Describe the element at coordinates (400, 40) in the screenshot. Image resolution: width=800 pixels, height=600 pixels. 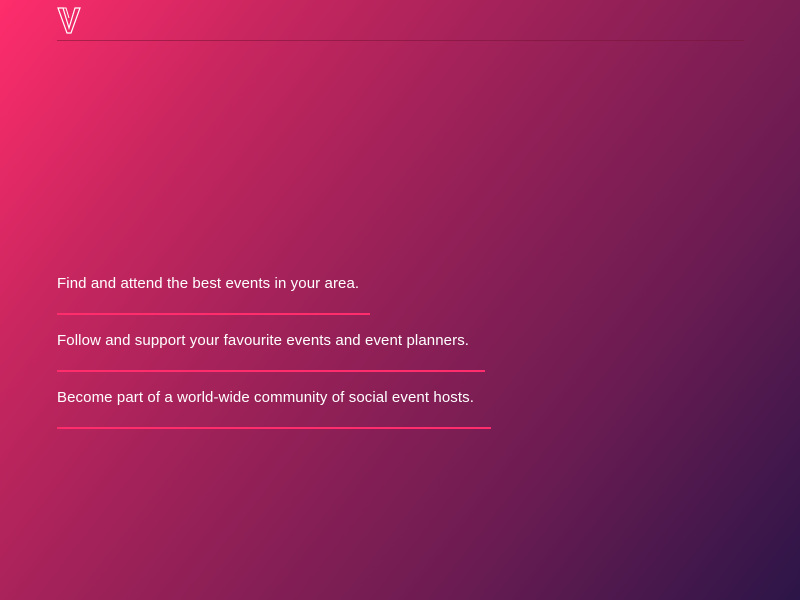
I see `header-divider` at that location.